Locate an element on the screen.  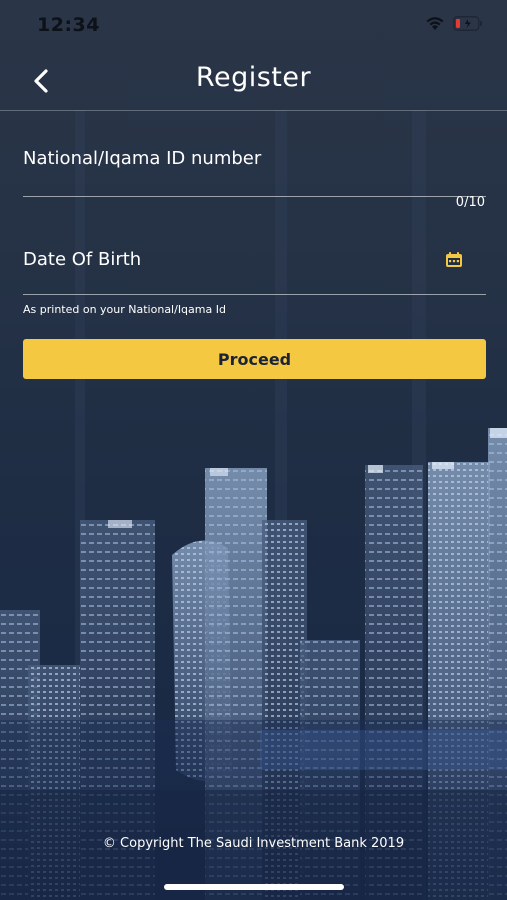
national-id-field: 0/10 is located at coordinates (254, 160).